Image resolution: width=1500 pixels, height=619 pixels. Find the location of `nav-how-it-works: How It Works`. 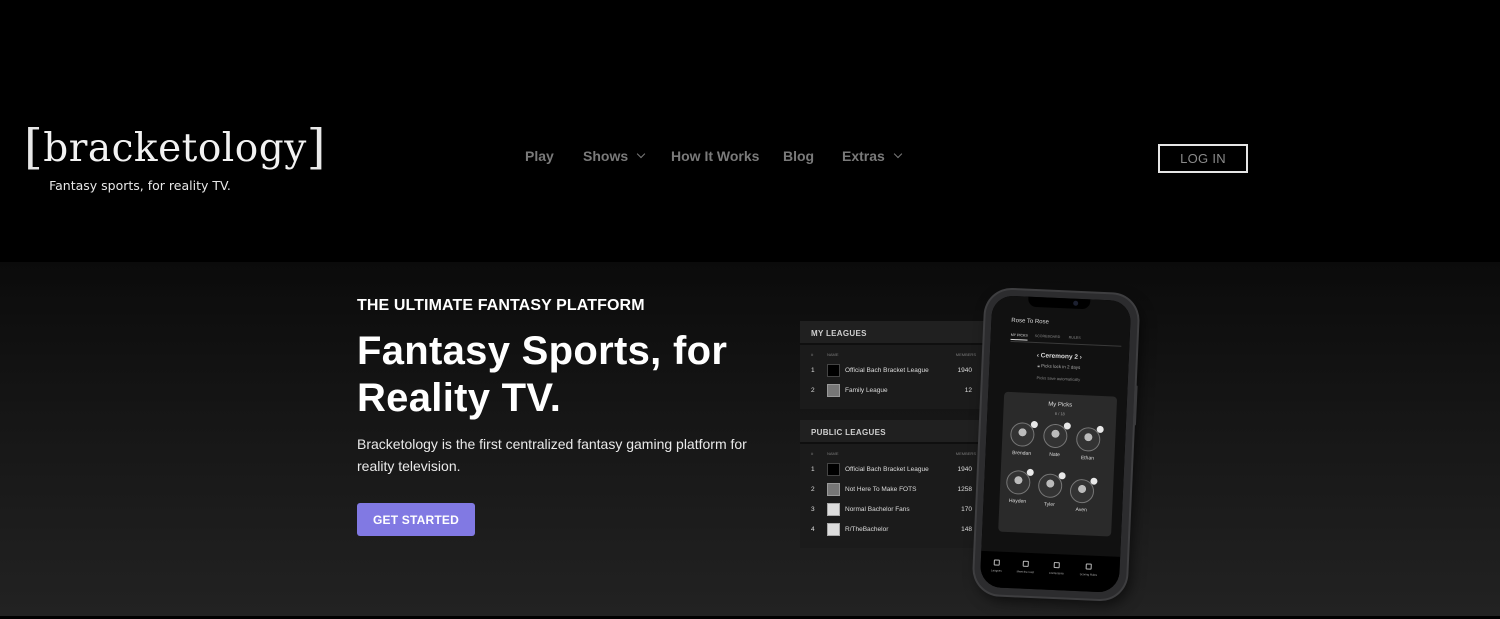

nav-how-it-works: How It Works is located at coordinates (715, 156).